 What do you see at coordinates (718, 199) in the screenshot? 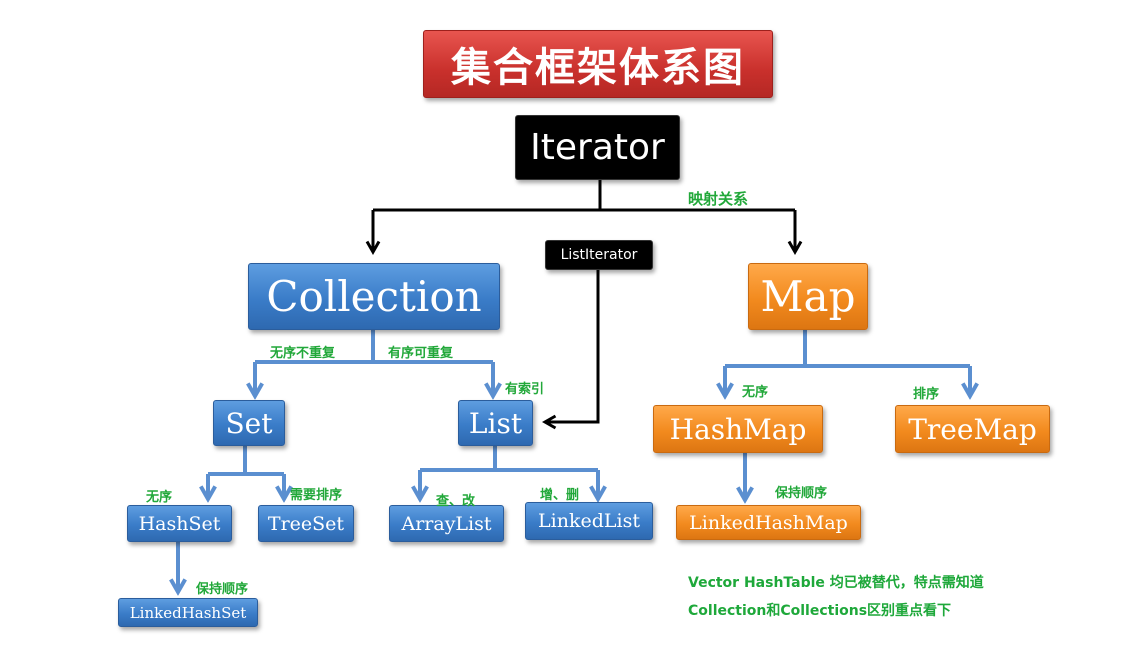
I see `label-mapping: 映射关系` at bounding box center [718, 199].